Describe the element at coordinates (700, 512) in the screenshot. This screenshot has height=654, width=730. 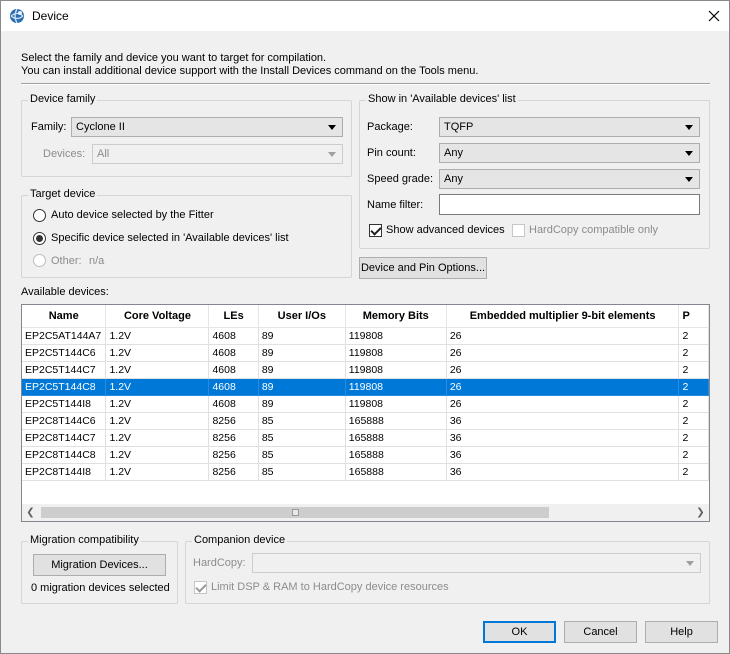
I see `scroll-right-icon: ❯` at that location.